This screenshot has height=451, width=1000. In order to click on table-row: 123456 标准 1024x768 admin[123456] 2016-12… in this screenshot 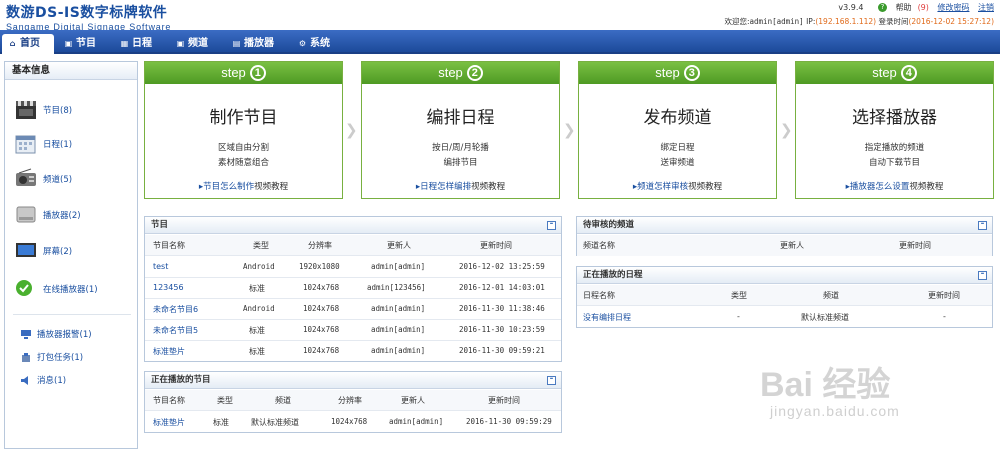, I will do `click(353, 288)`.